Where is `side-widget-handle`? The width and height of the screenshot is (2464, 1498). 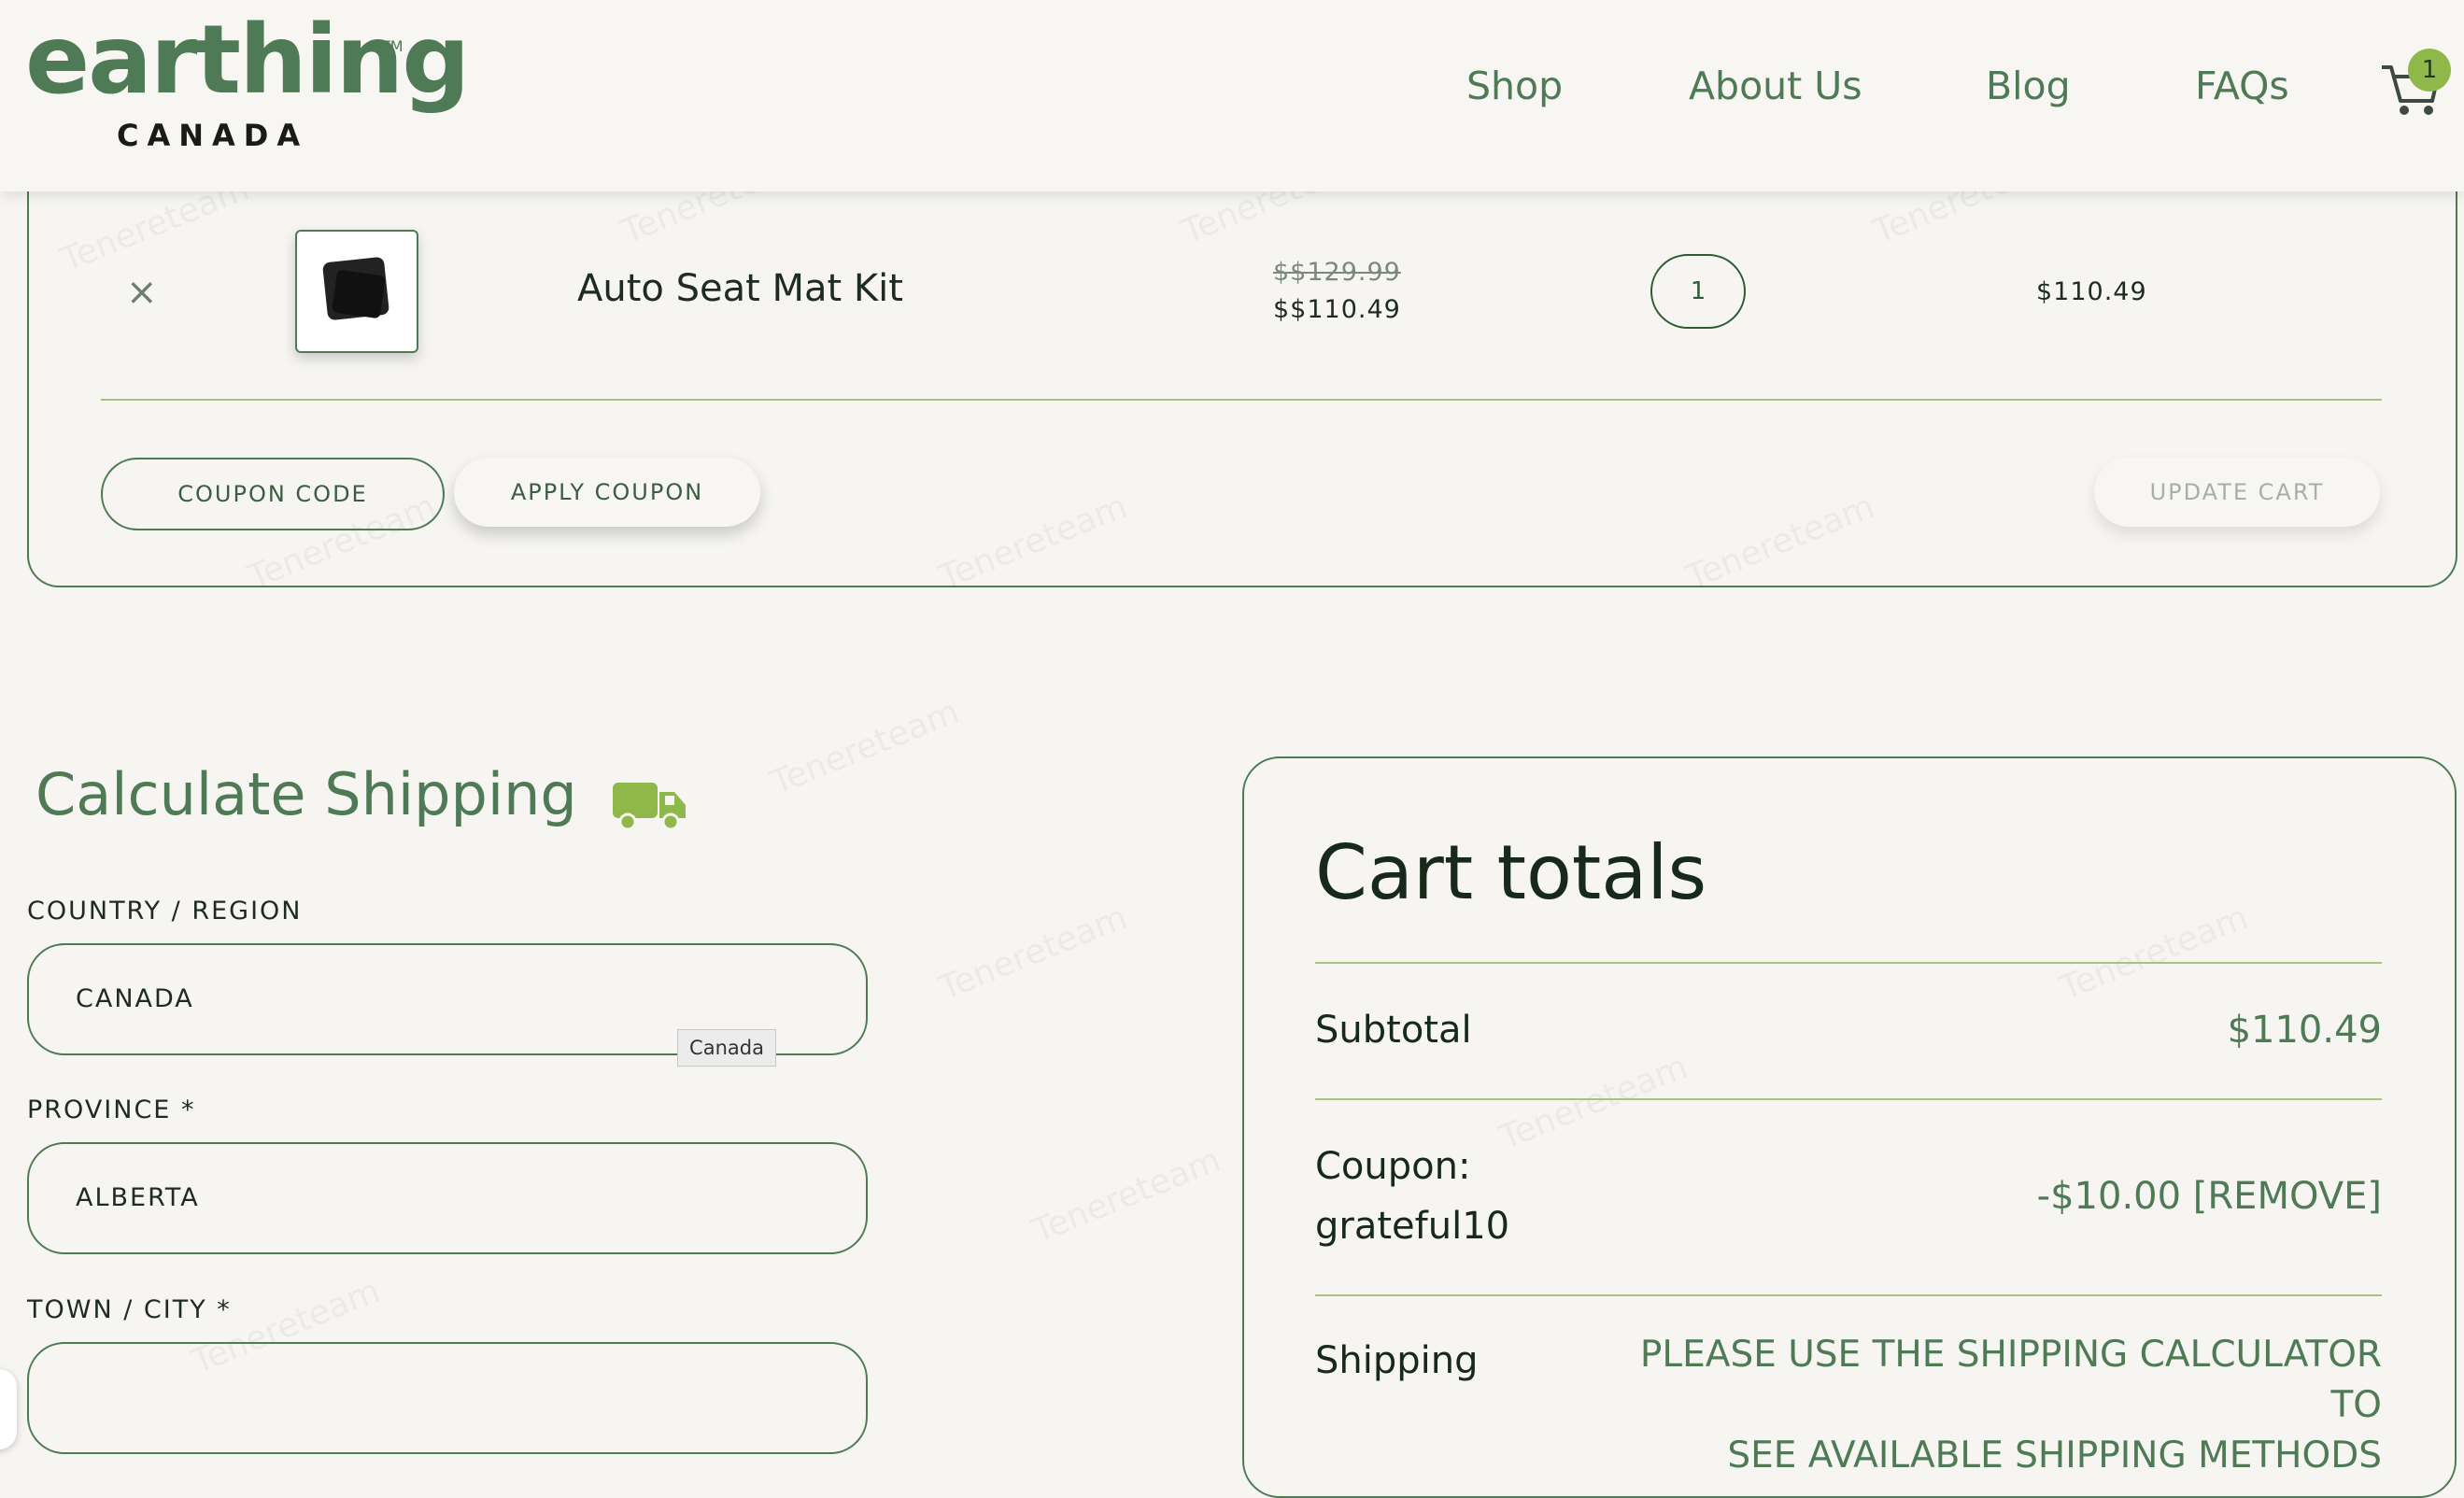 side-widget-handle is located at coordinates (9, 1409).